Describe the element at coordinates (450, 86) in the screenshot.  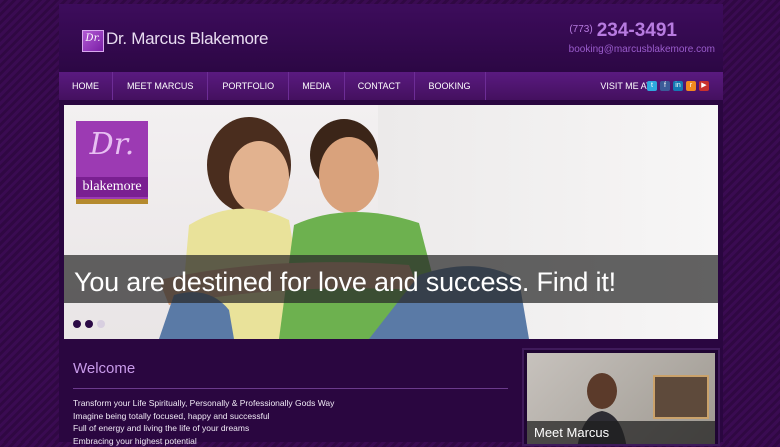
I see `nav-item-booking: BOOKING` at that location.